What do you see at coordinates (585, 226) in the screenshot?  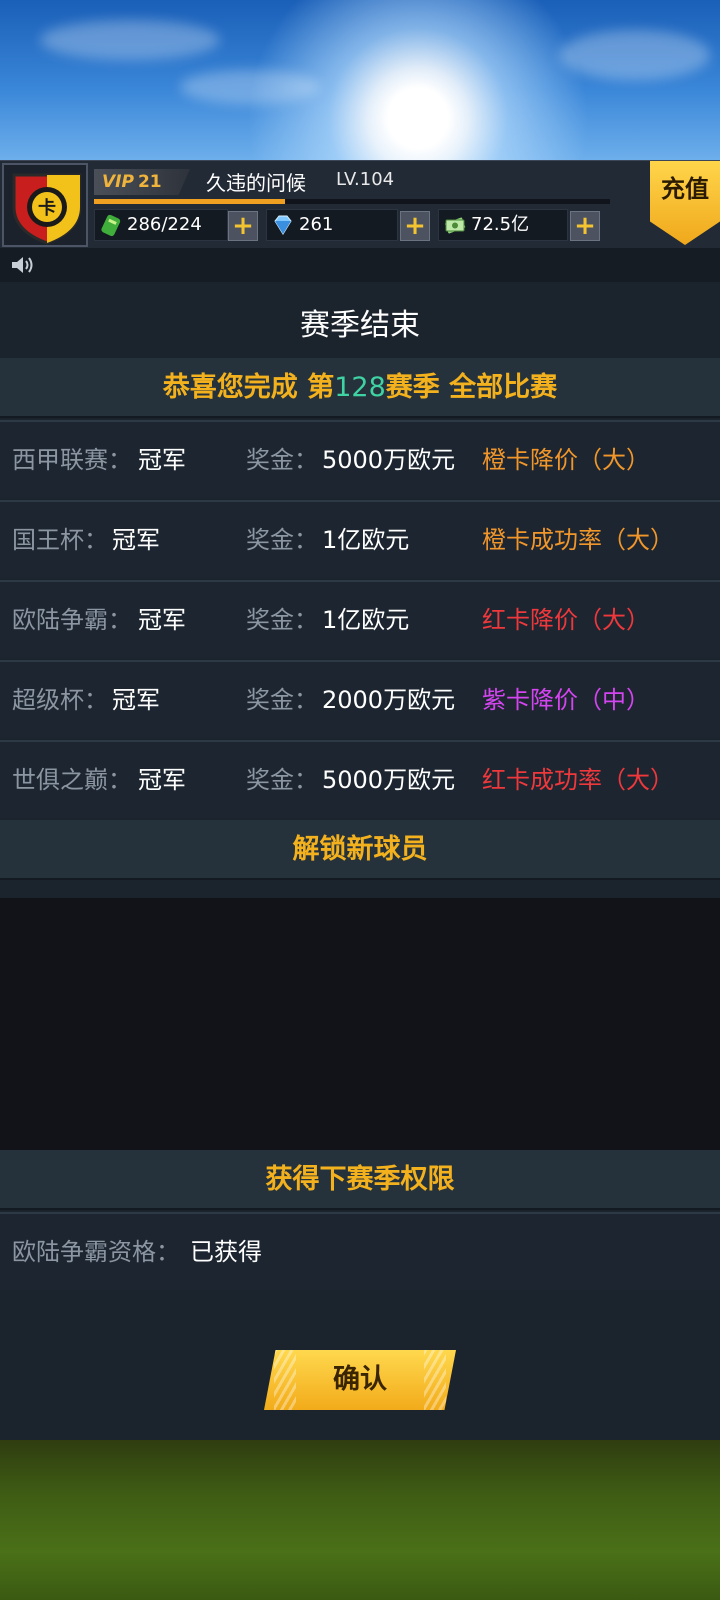 I see `add-cash-button: +` at bounding box center [585, 226].